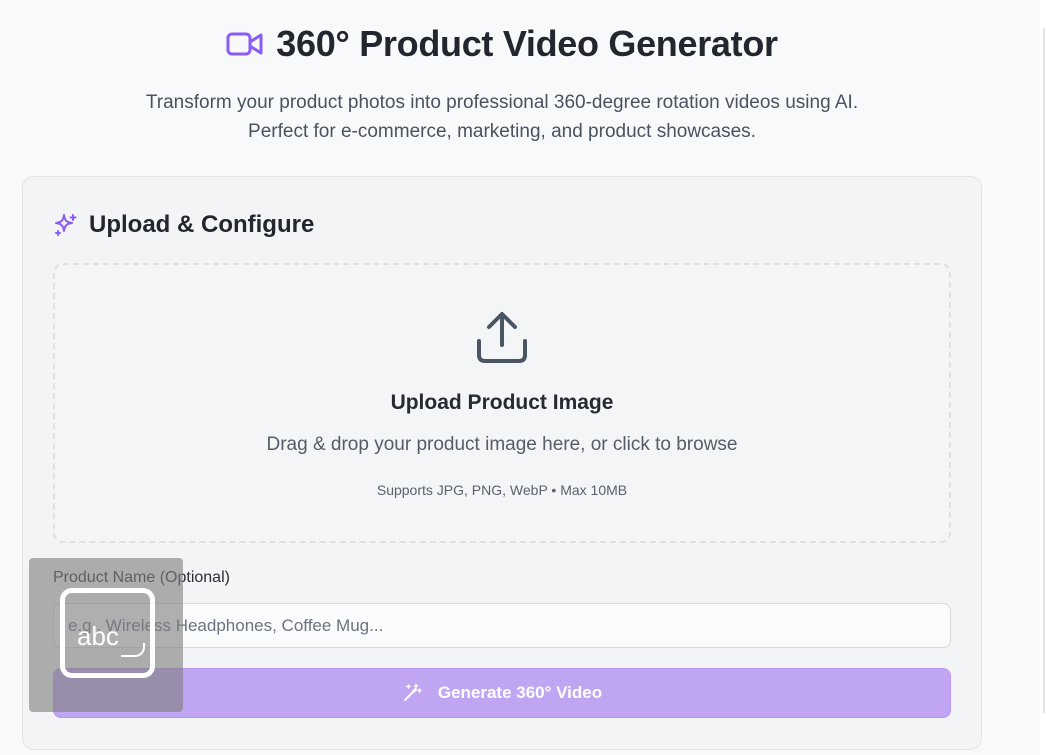 The image size is (1046, 755). What do you see at coordinates (502, 337) in the screenshot?
I see `upload-icon` at bounding box center [502, 337].